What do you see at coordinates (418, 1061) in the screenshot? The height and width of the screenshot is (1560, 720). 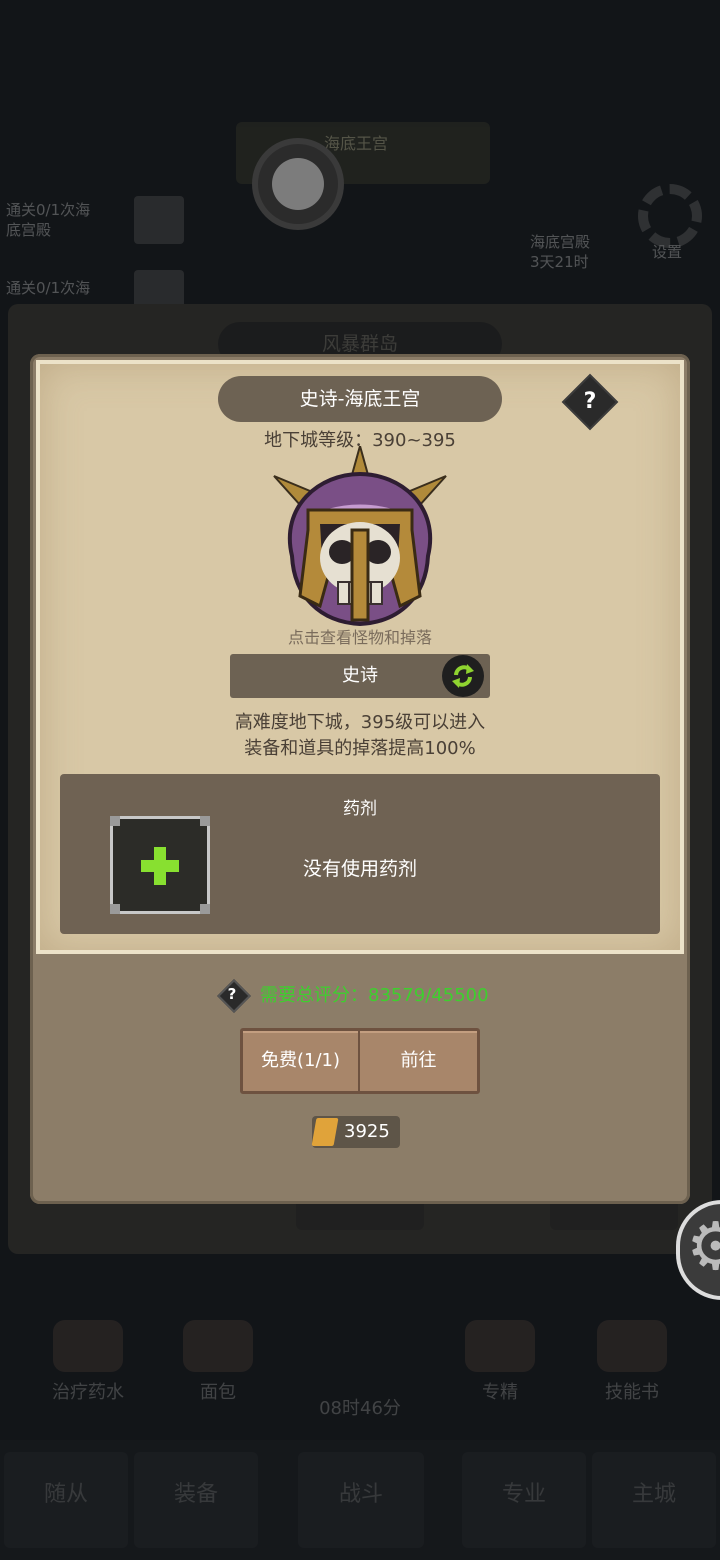 I see `go-button: 前往` at bounding box center [418, 1061].